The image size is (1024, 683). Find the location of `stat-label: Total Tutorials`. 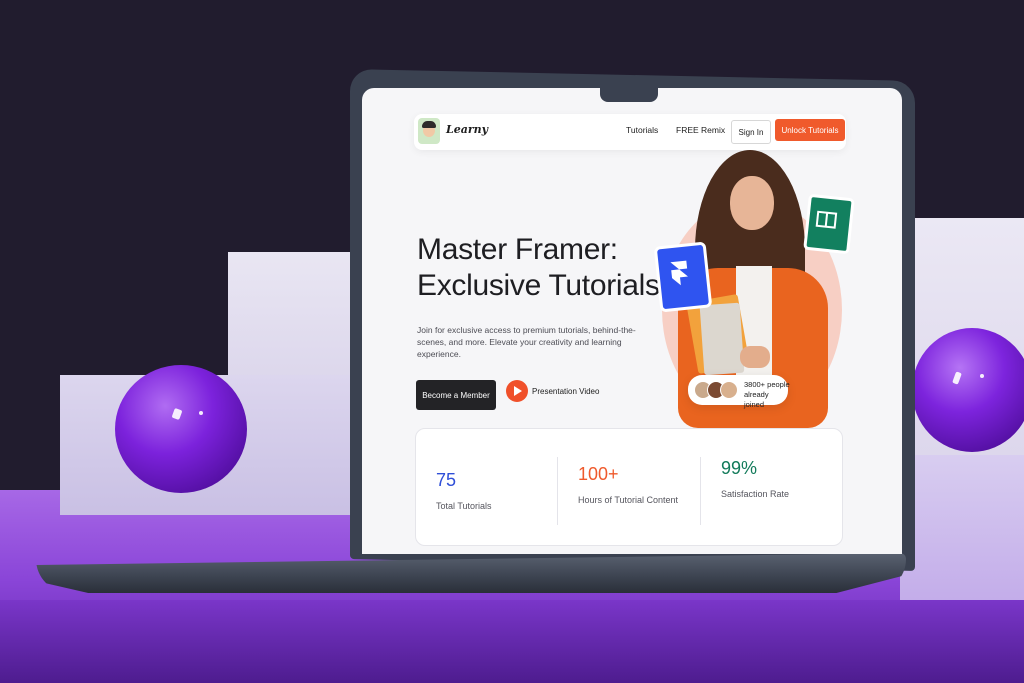

stat-label: Total Tutorials is located at coordinates (464, 506).